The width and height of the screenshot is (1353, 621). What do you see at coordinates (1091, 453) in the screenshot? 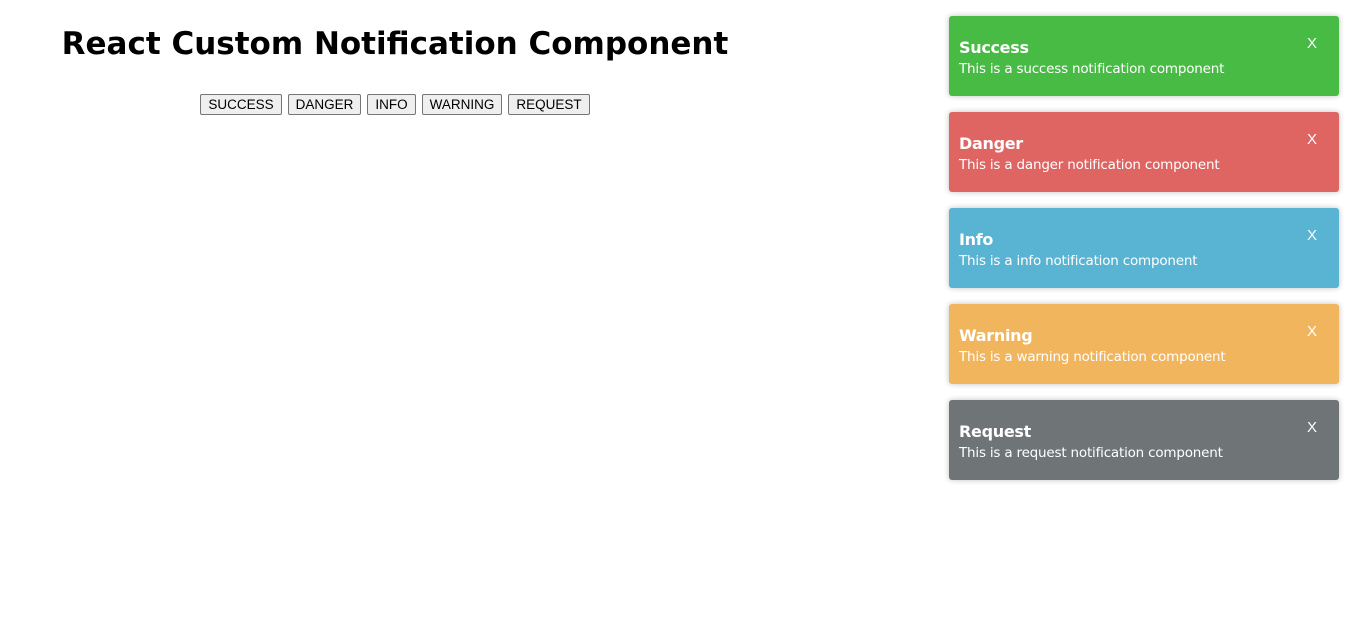
I see `toast-message: This is a request notification component` at bounding box center [1091, 453].